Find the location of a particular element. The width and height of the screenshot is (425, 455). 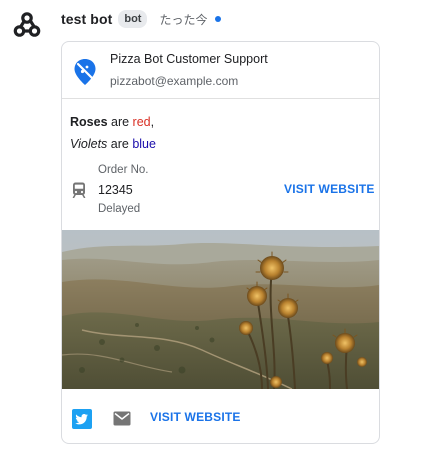

text-paragraph-line-2: Violets are blue is located at coordinates (113, 144).